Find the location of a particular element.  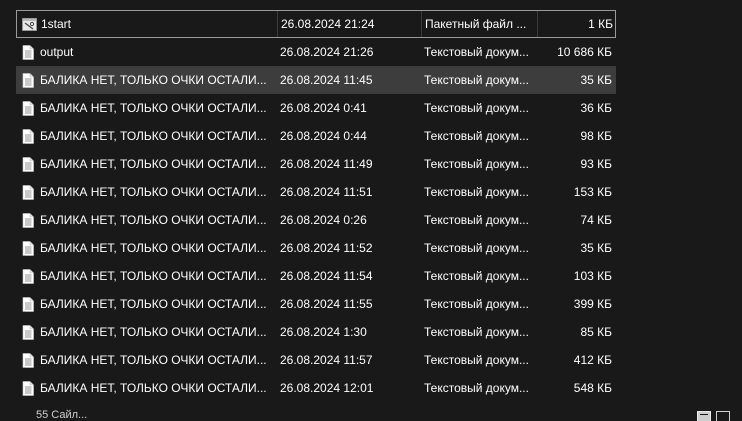

large-icons-view-icon is located at coordinates (723, 417).